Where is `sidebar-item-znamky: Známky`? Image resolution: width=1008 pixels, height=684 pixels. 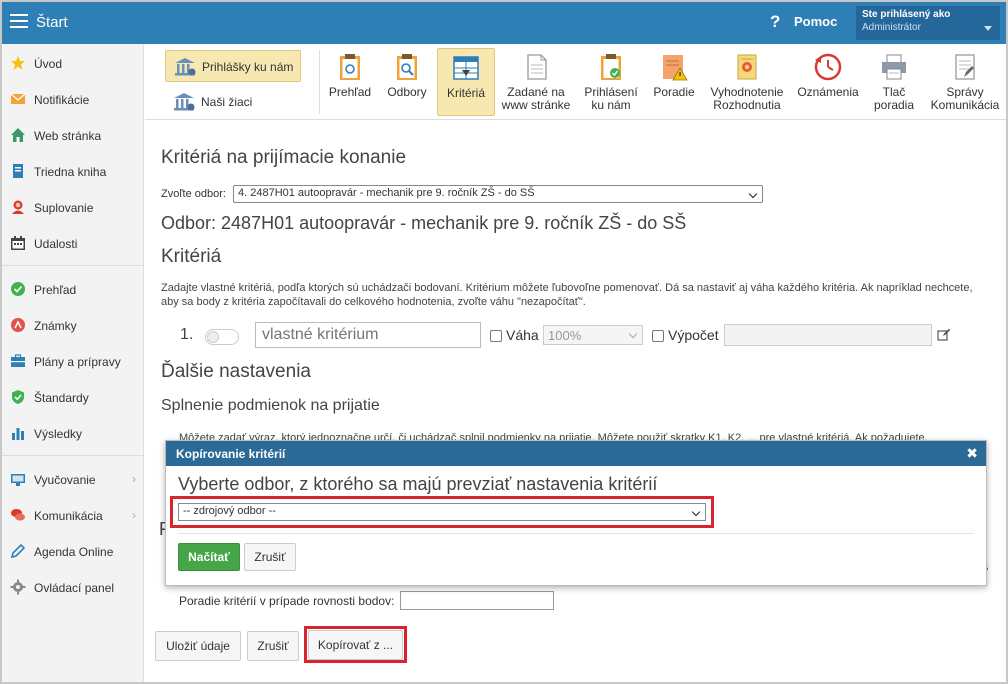 sidebar-item-znamky: Známky is located at coordinates (73, 325).